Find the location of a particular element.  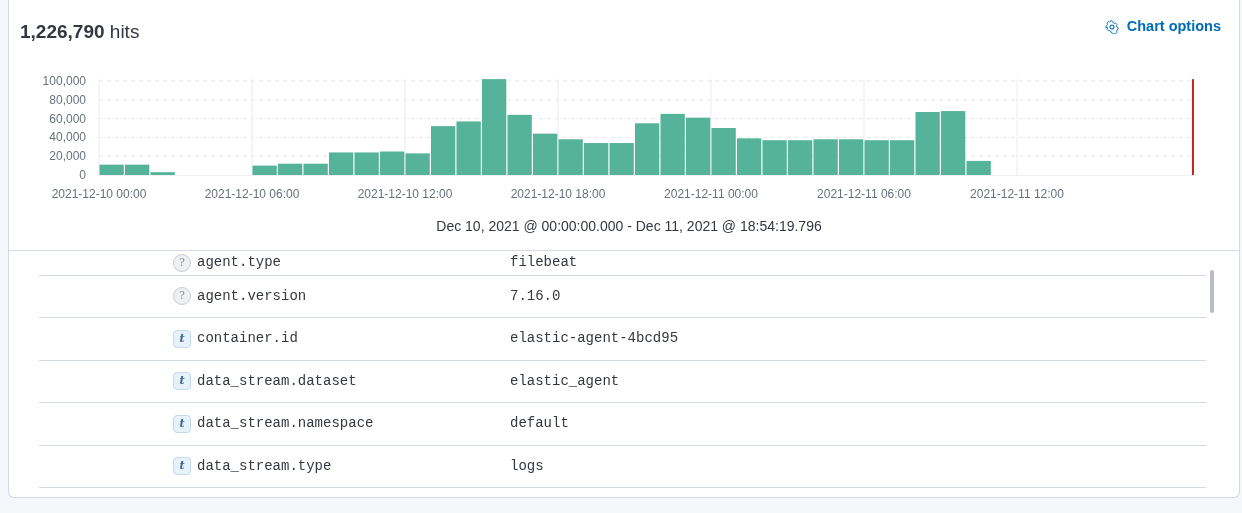

axis-label: 2021-12-11 00:00 is located at coordinates (711, 194).